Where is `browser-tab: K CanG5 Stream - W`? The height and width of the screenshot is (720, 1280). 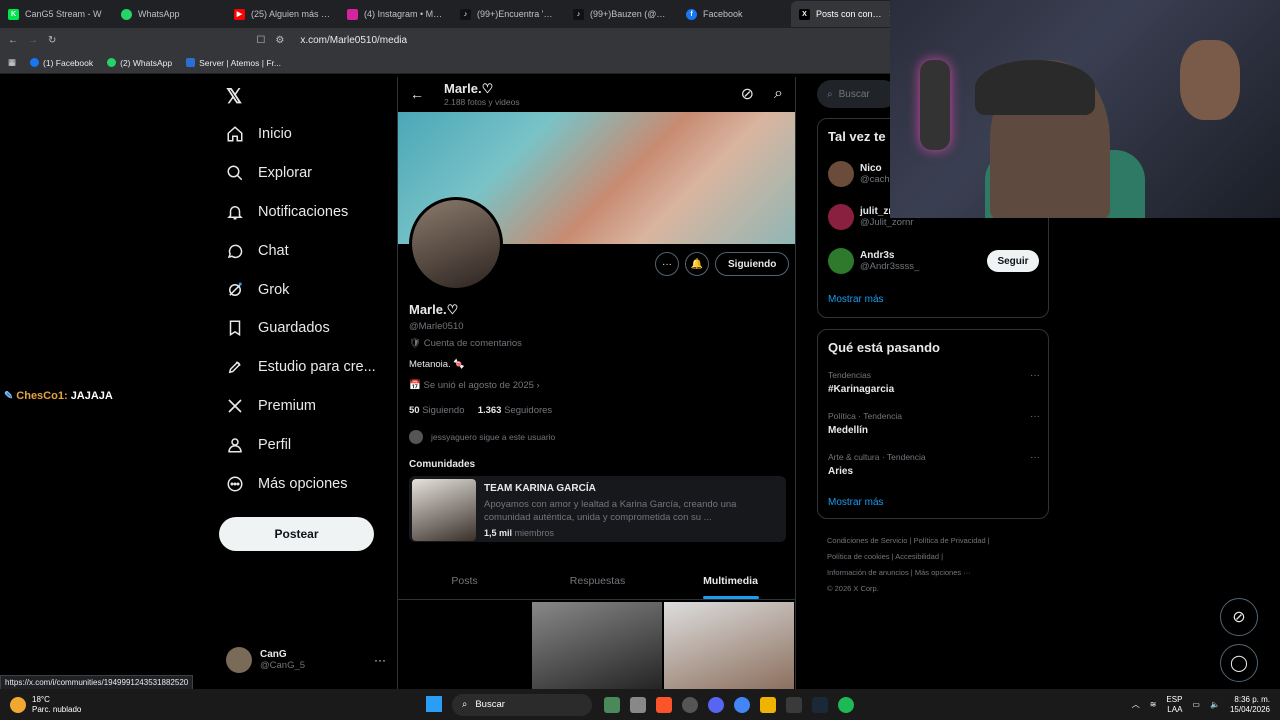
browser-tab: K CanG5 Stream - W is located at coordinates (56, 14).